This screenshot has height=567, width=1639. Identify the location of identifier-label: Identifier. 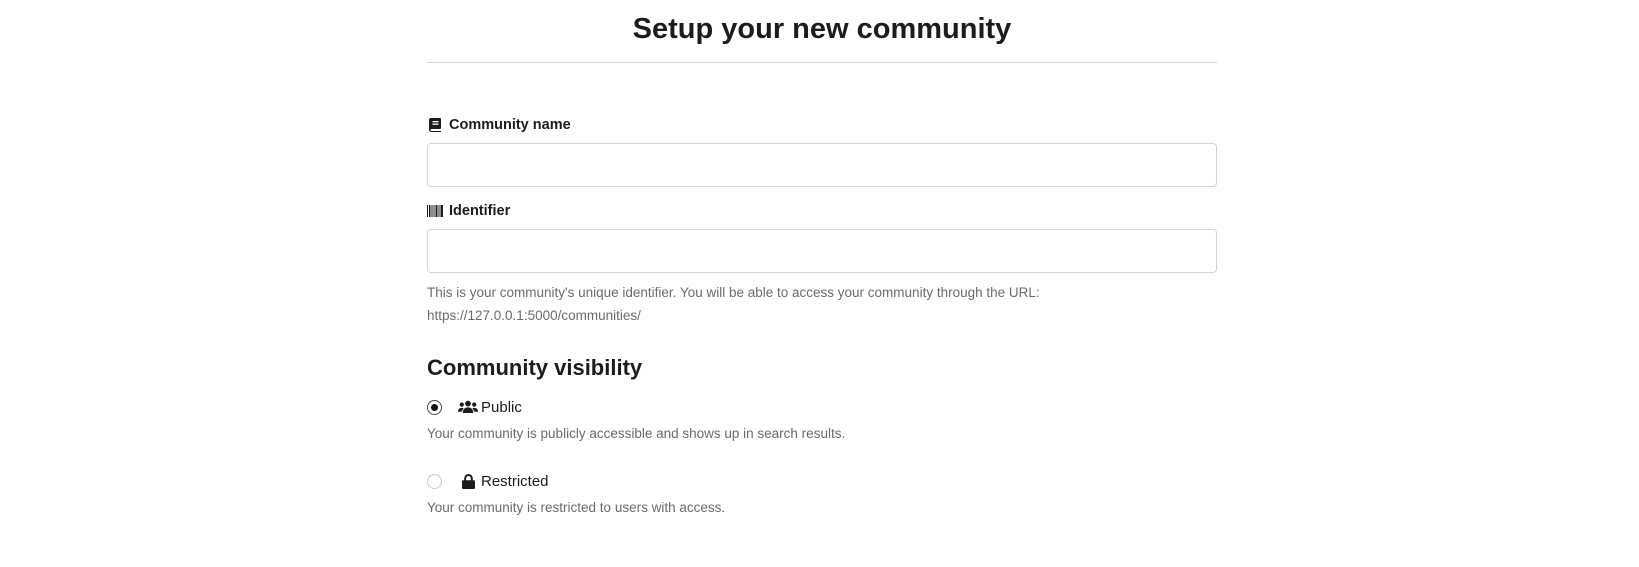
(822, 211).